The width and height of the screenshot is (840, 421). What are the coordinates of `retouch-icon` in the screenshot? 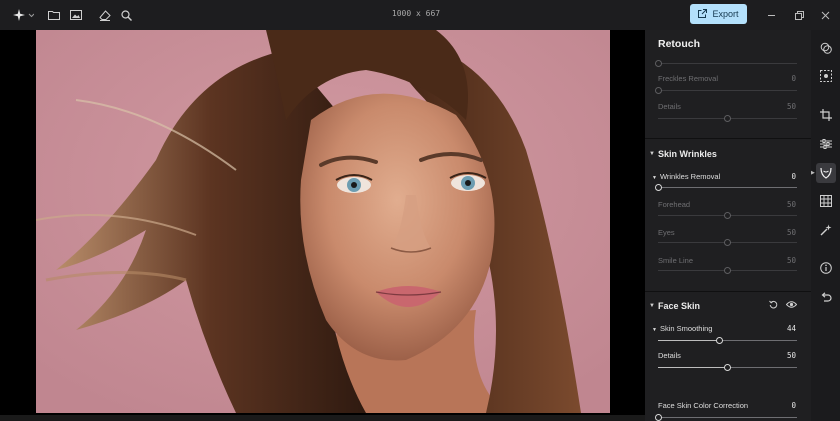 It's located at (826, 173).